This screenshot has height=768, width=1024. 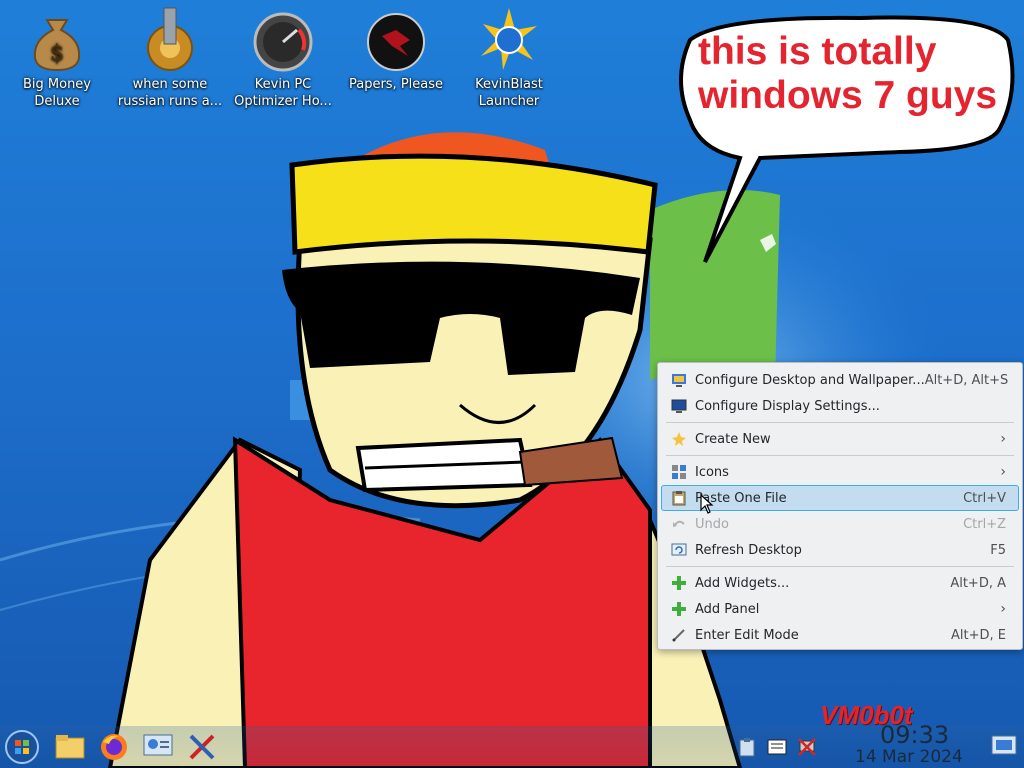 I want to click on clock-date: 14 Mar 2024, so click(x=909, y=757).